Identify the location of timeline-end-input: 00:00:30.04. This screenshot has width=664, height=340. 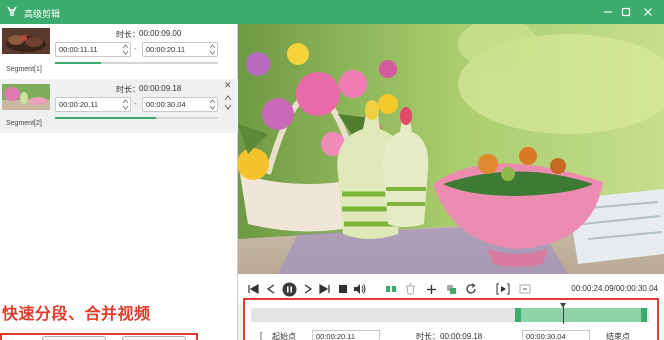
(556, 335).